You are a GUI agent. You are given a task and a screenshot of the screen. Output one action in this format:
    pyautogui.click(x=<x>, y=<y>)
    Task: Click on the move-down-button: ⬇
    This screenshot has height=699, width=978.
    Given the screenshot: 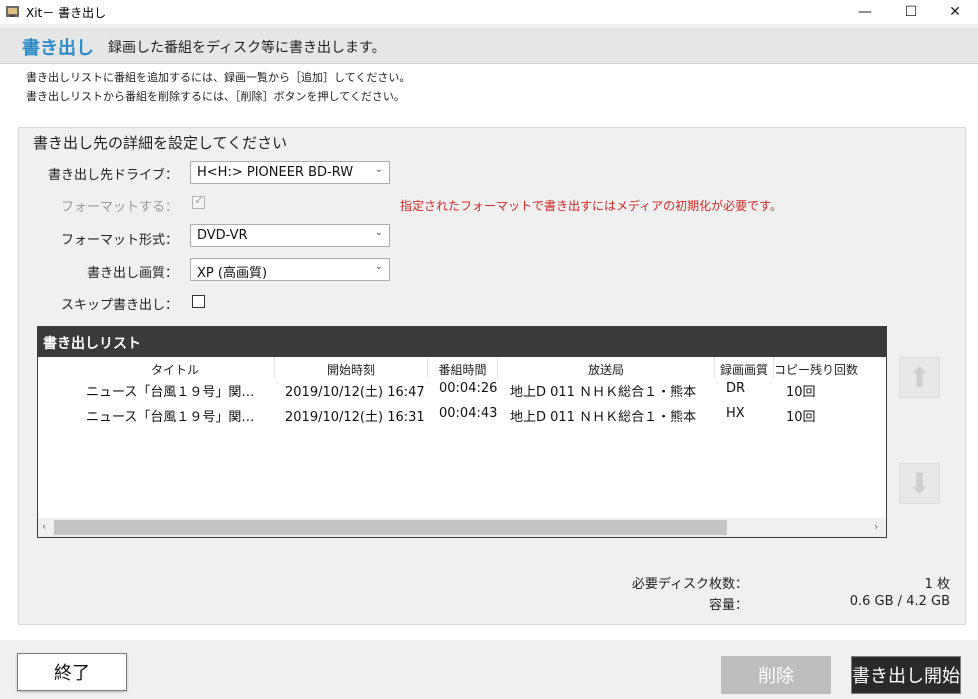 What is the action you would take?
    pyautogui.click(x=919, y=483)
    